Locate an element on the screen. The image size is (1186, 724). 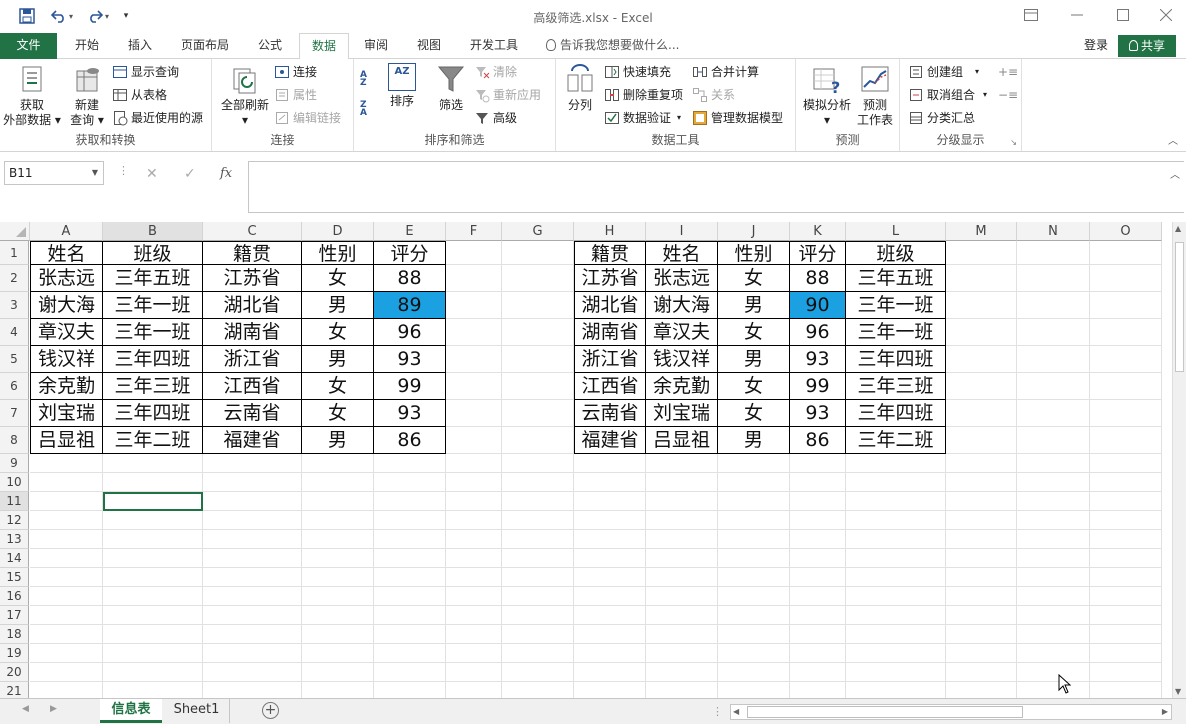
cell-m7 is located at coordinates (981, 413).